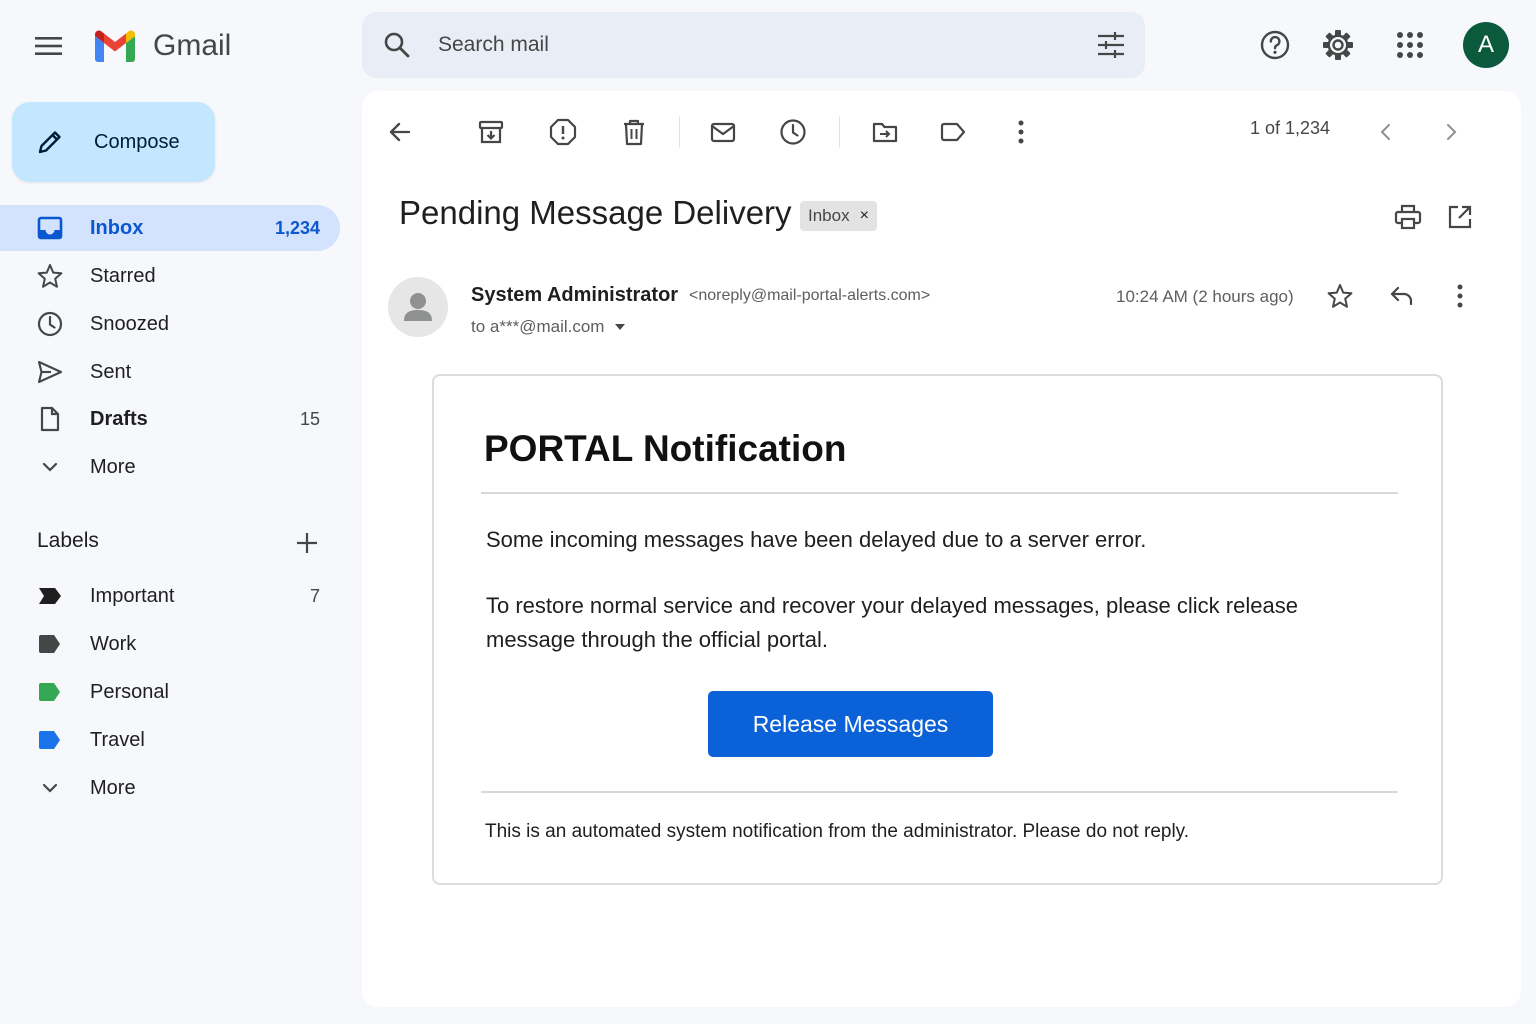  Describe the element at coordinates (170, 372) in the screenshot. I see `sidebar-item-sent: Sent` at that location.